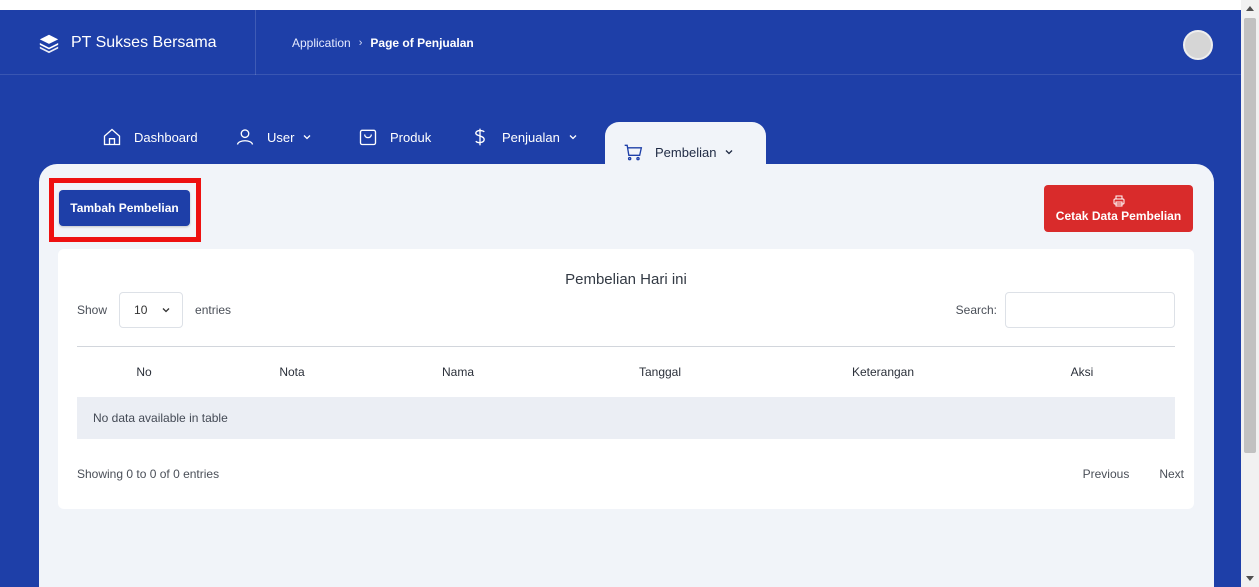 This screenshot has height=587, width=1259. I want to click on nav-label-user: User, so click(281, 137).